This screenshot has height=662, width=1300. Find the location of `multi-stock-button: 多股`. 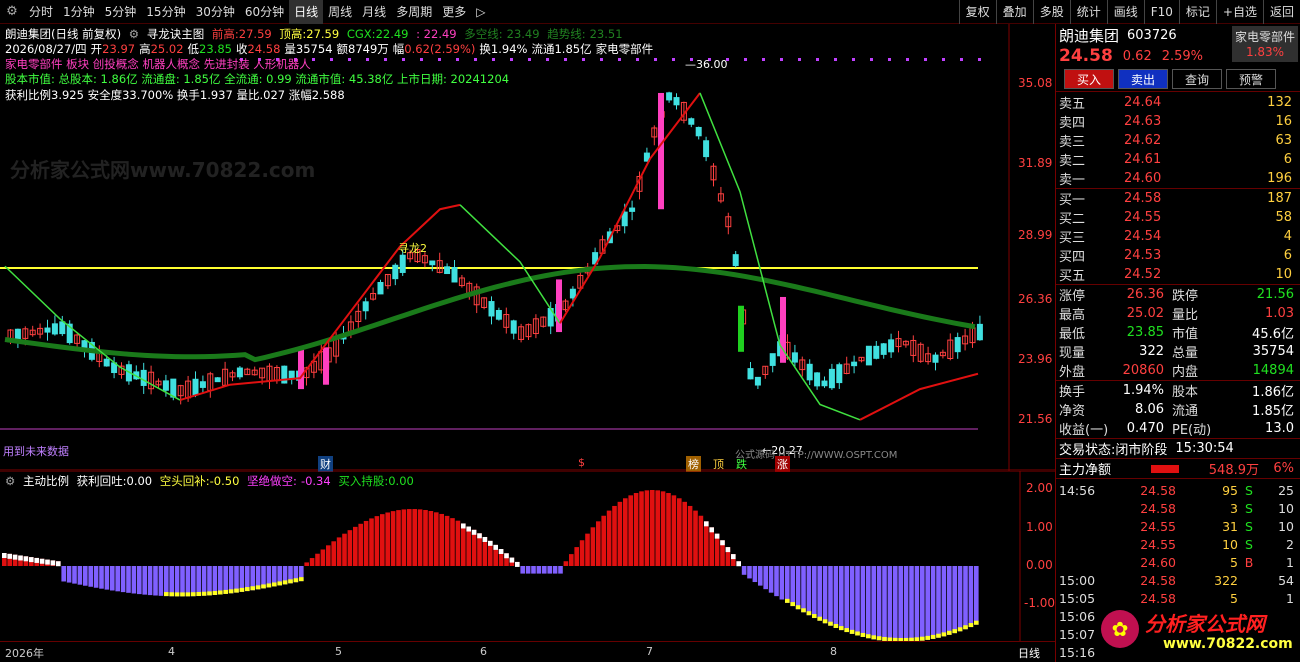

multi-stock-button: 多股 is located at coordinates (1051, 12).